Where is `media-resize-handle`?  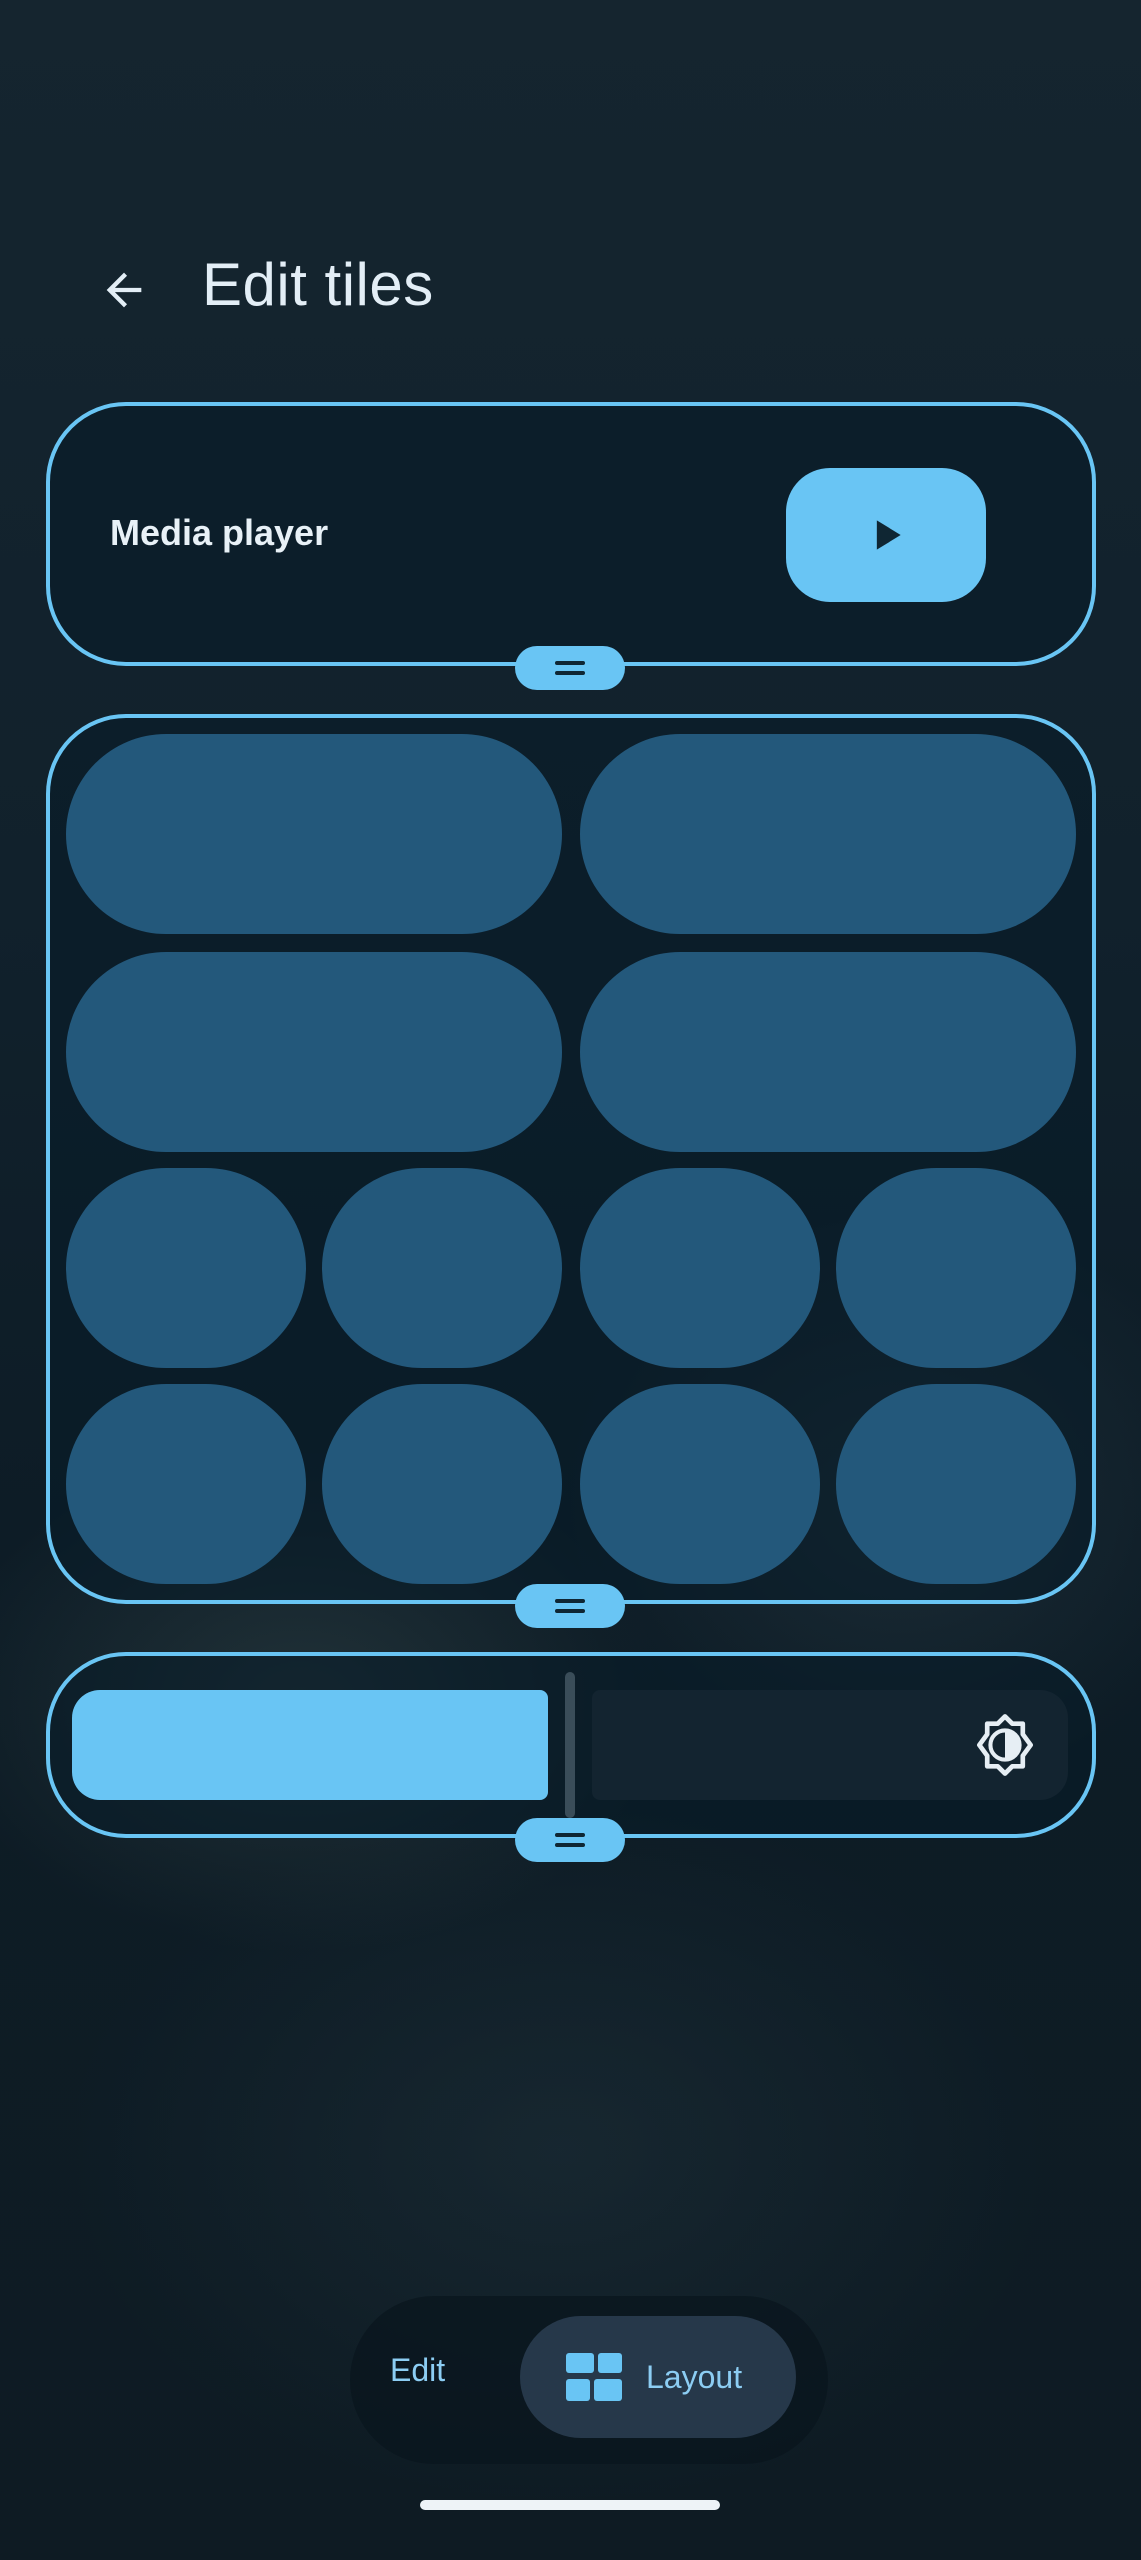
media-resize-handle is located at coordinates (570, 668).